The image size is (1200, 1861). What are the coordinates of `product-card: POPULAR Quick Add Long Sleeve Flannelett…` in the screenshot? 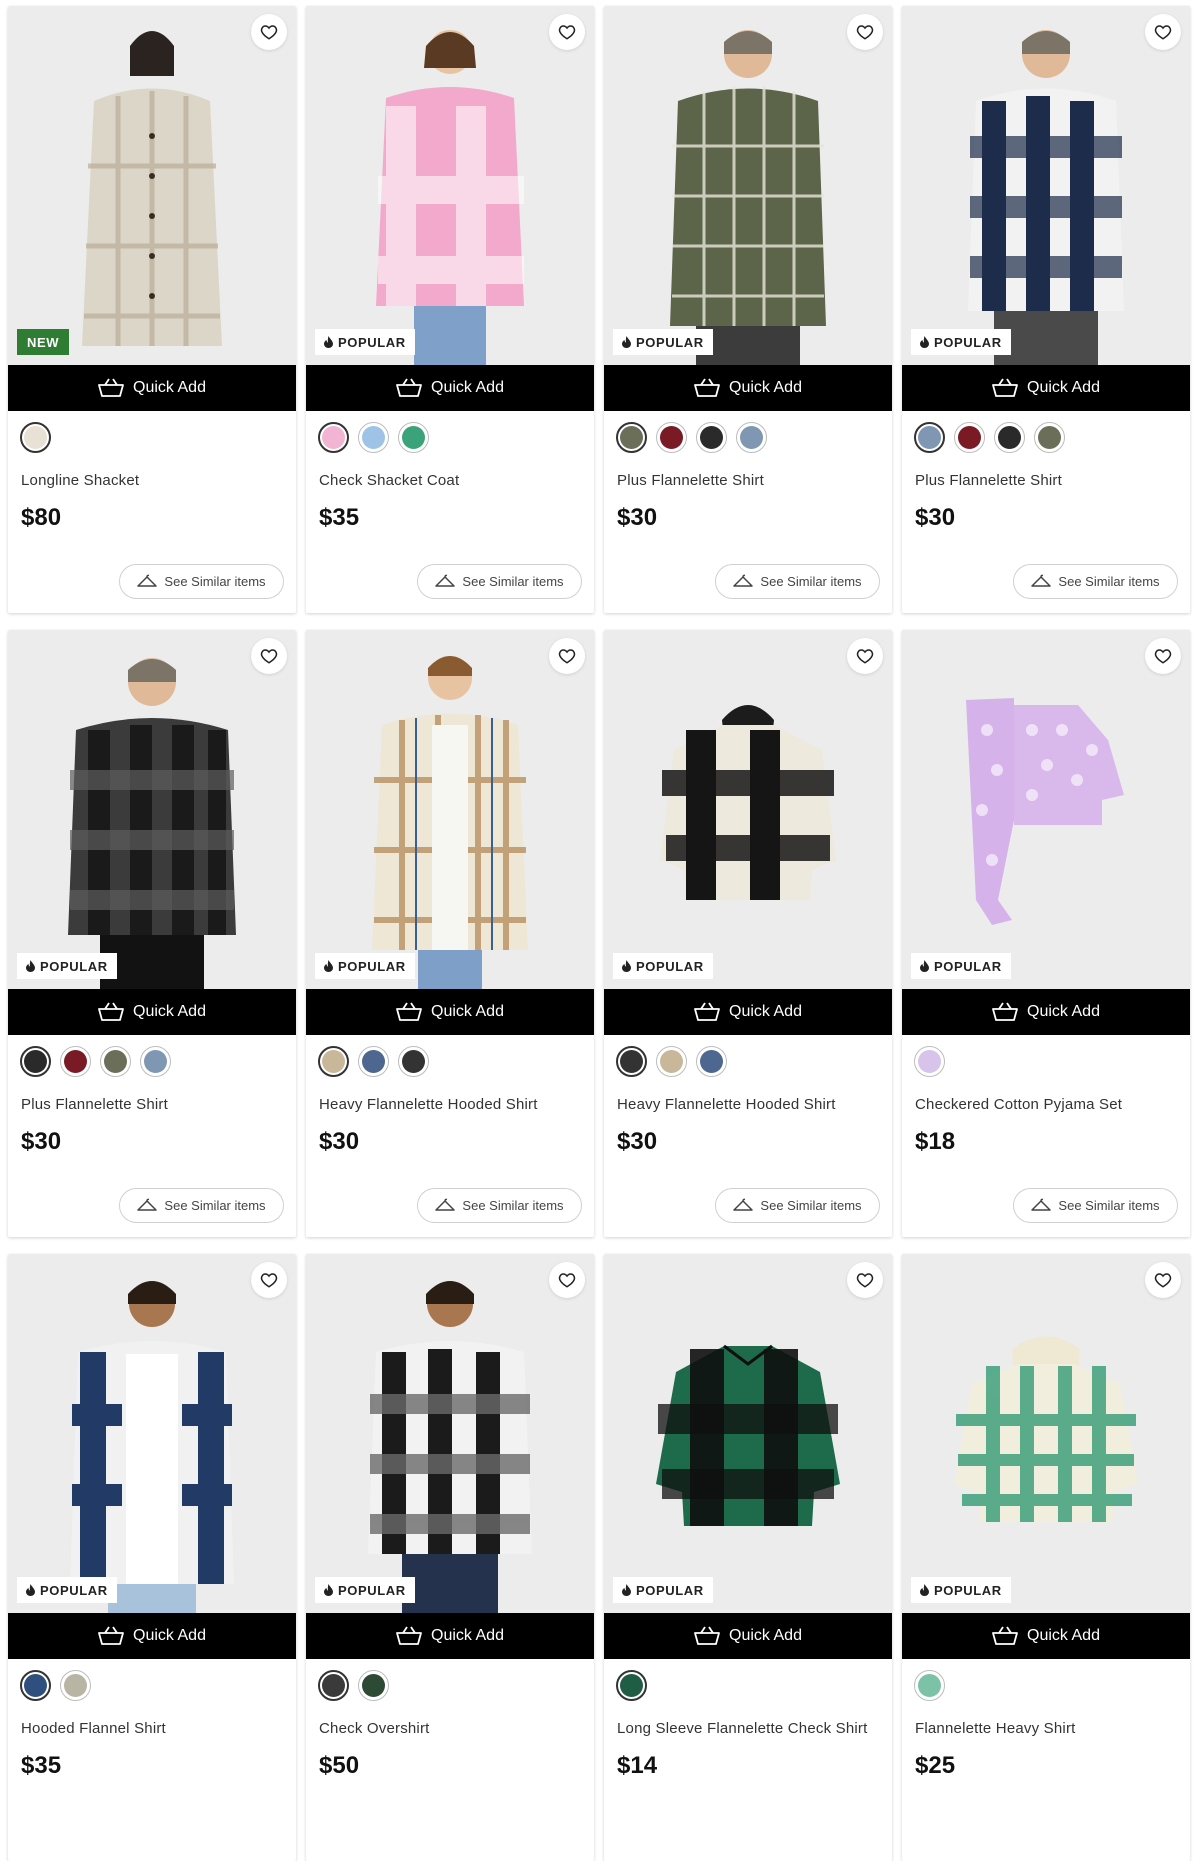 It's located at (748, 1557).